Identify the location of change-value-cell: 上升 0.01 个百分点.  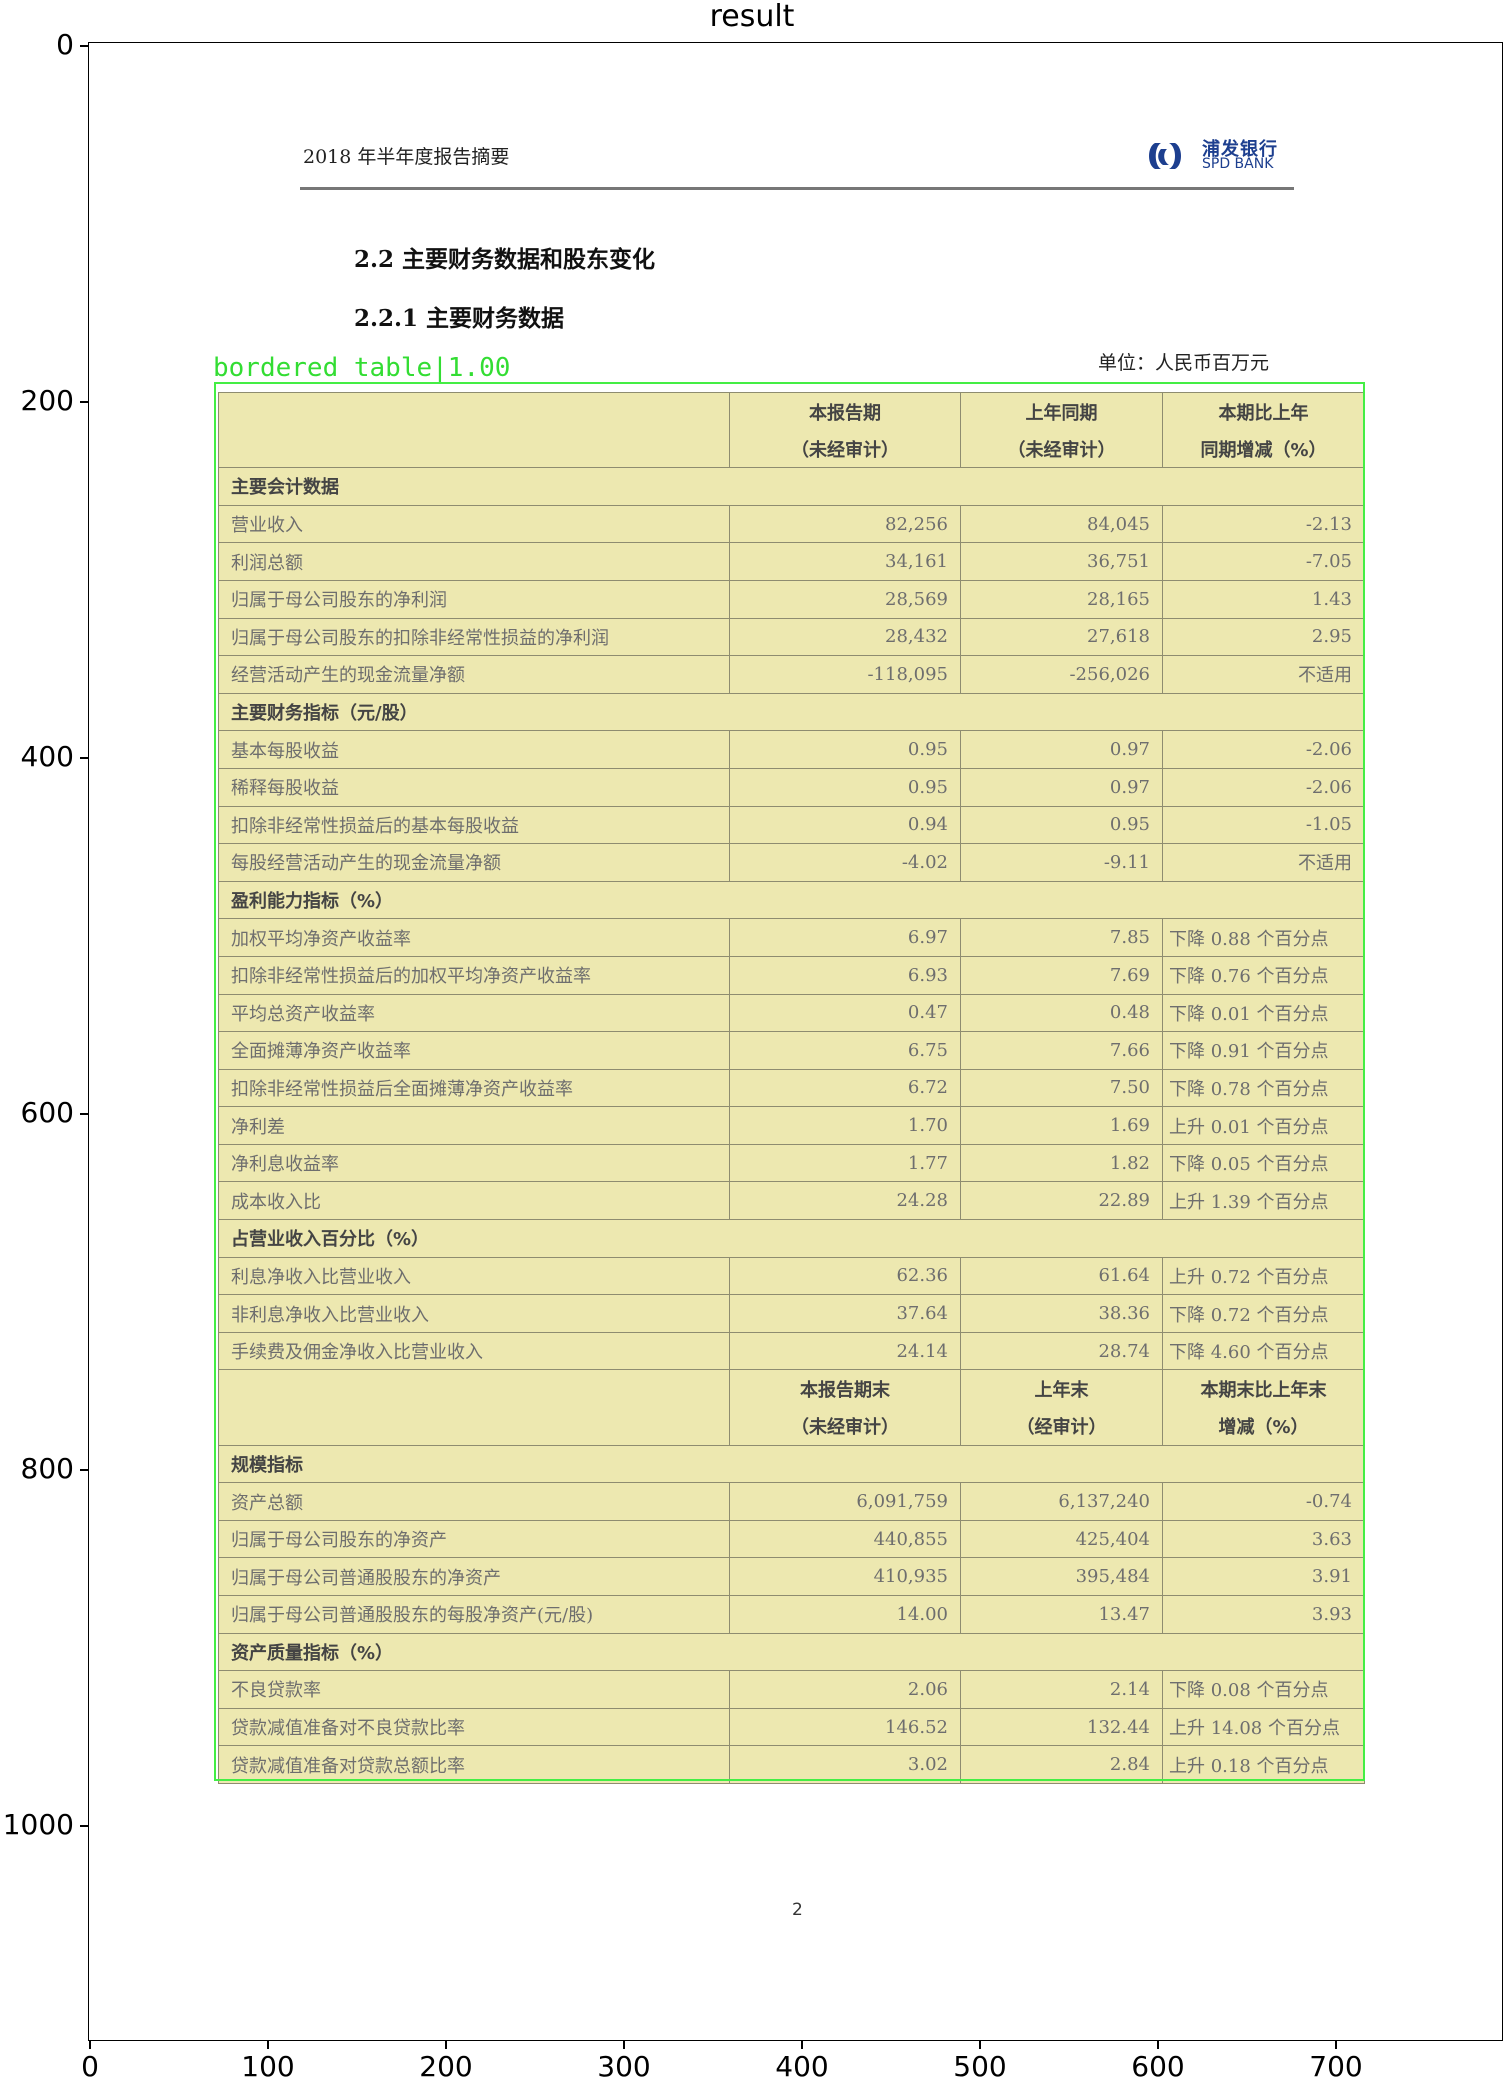
(1263, 1125).